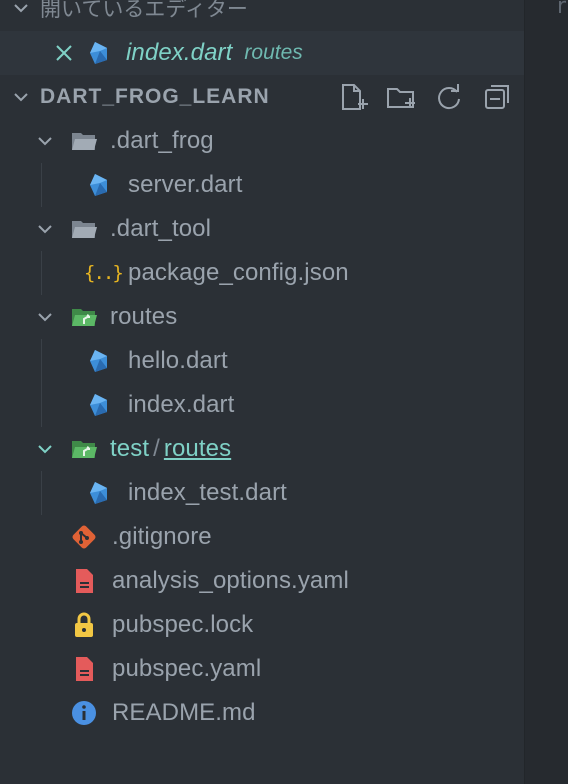  Describe the element at coordinates (262, 405) in the screenshot. I see `tree-file-index-dart: index.dart` at that location.